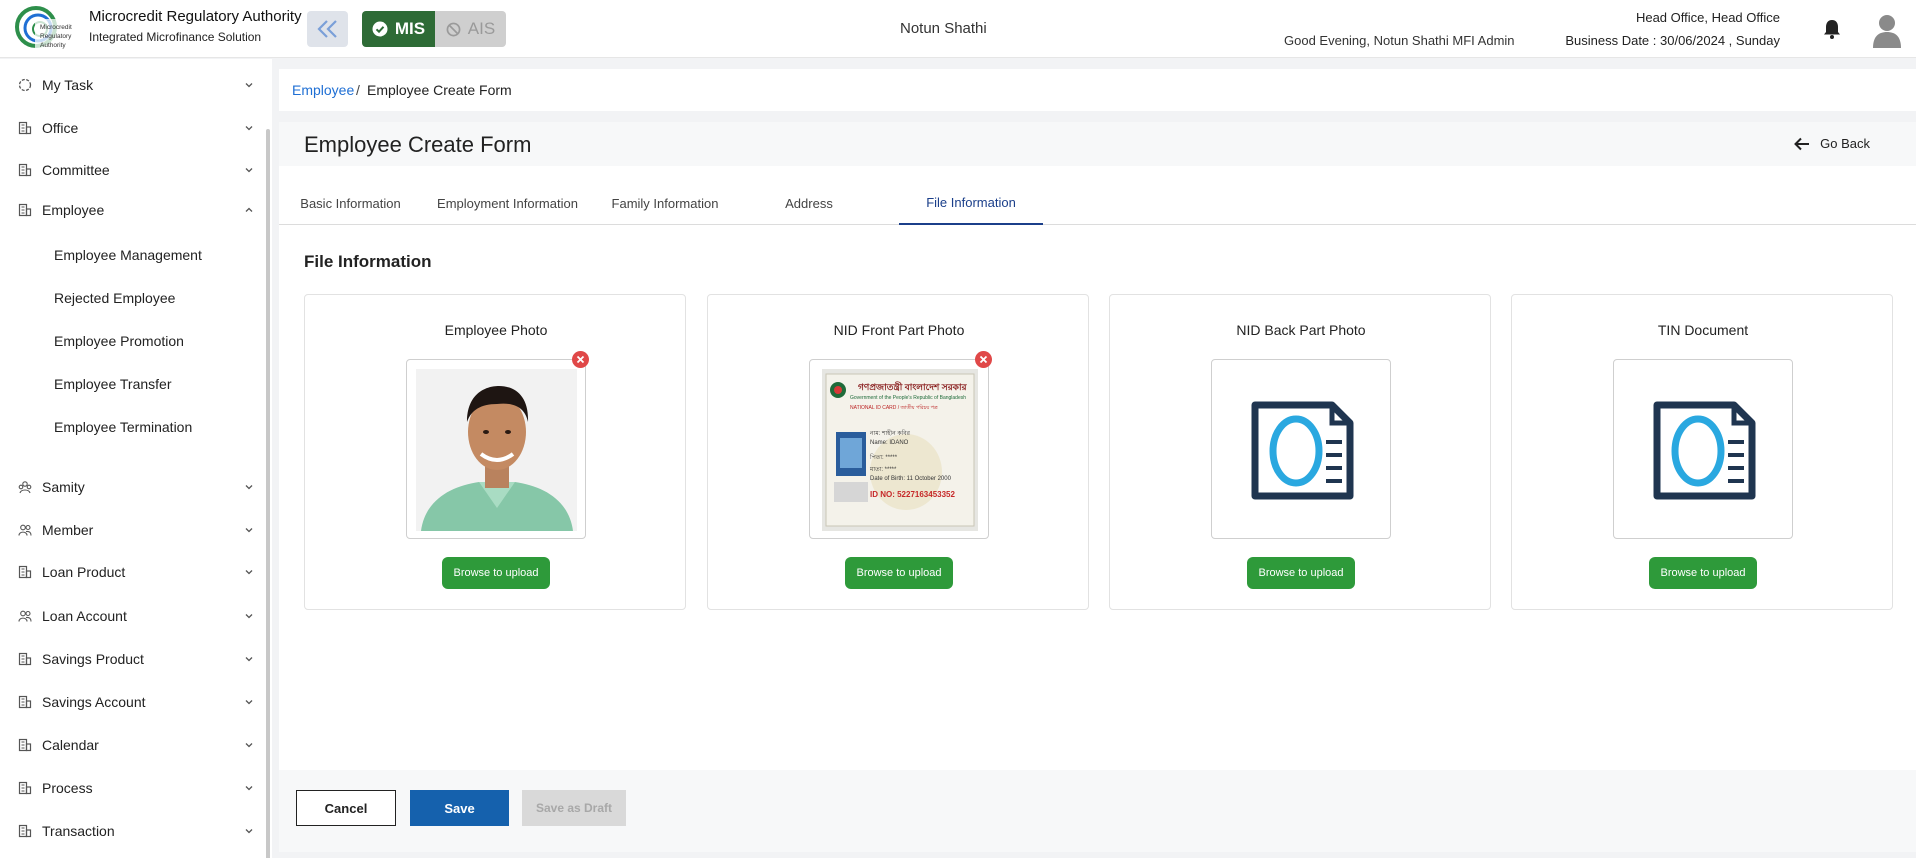 This screenshot has width=1916, height=858. I want to click on nid-name-en: Name: IDANO, so click(889, 443).